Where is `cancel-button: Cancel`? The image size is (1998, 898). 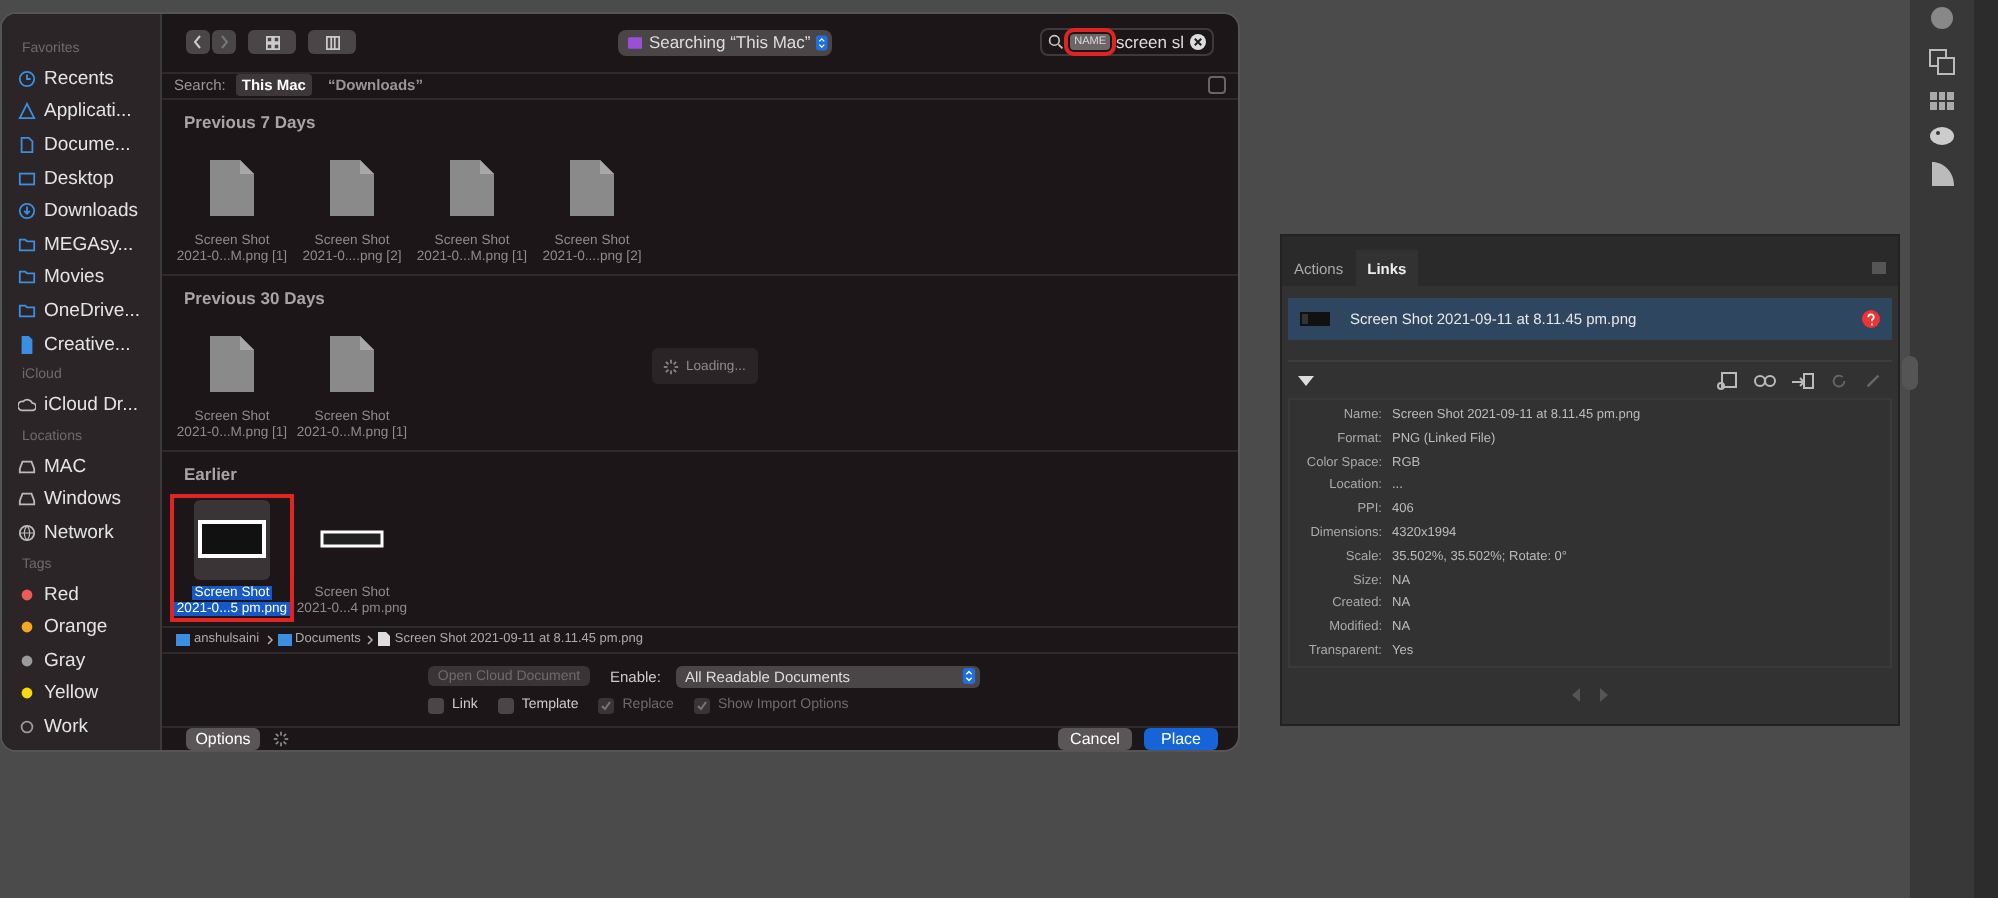 cancel-button: Cancel is located at coordinates (1095, 738).